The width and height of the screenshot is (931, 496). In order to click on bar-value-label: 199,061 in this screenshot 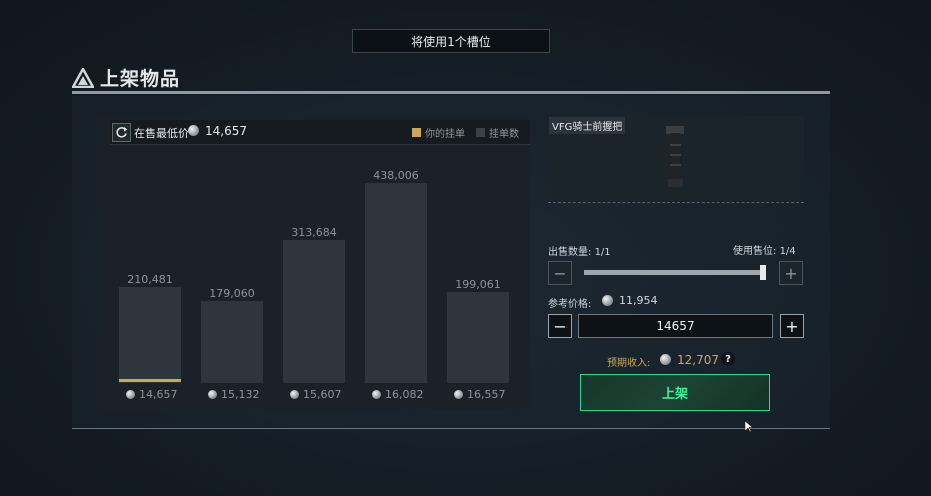, I will do `click(478, 284)`.